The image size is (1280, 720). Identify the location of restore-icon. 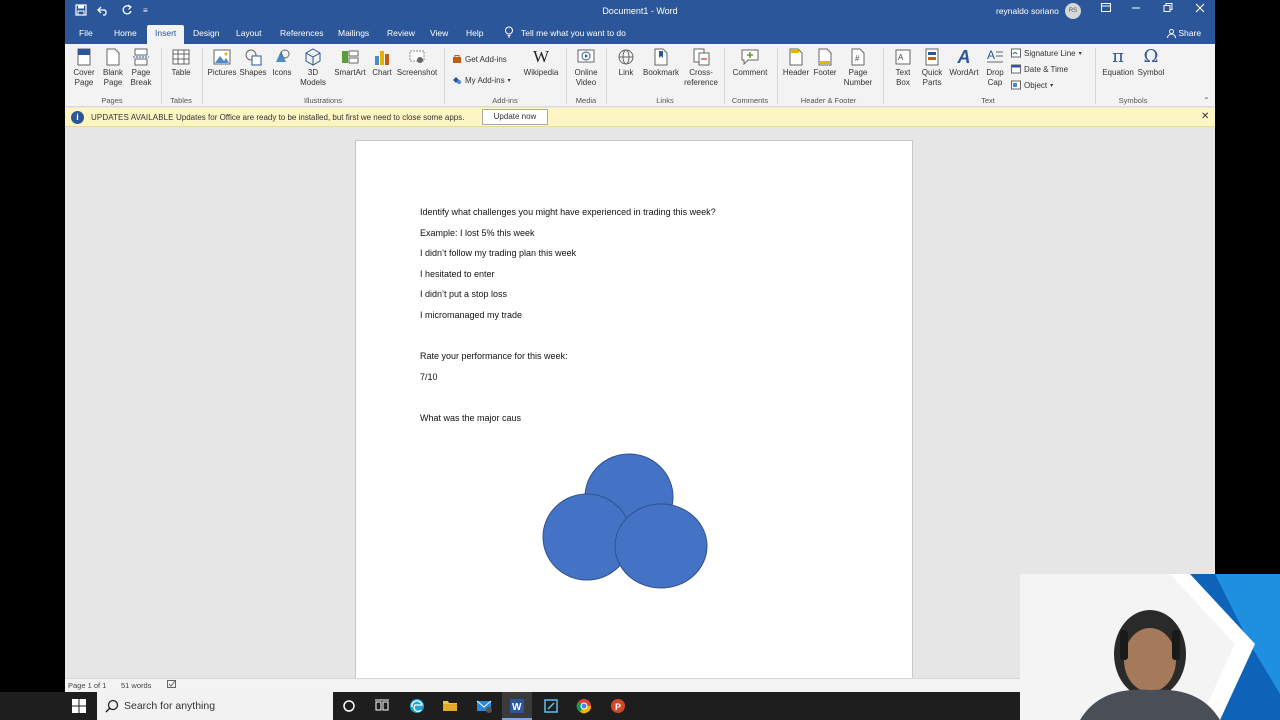
(1168, 9).